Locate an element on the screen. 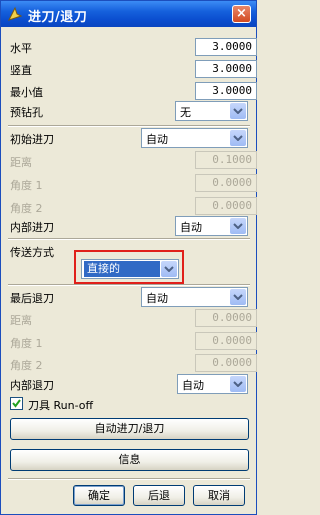  initial-engage-select: 自动 is located at coordinates (194, 138).